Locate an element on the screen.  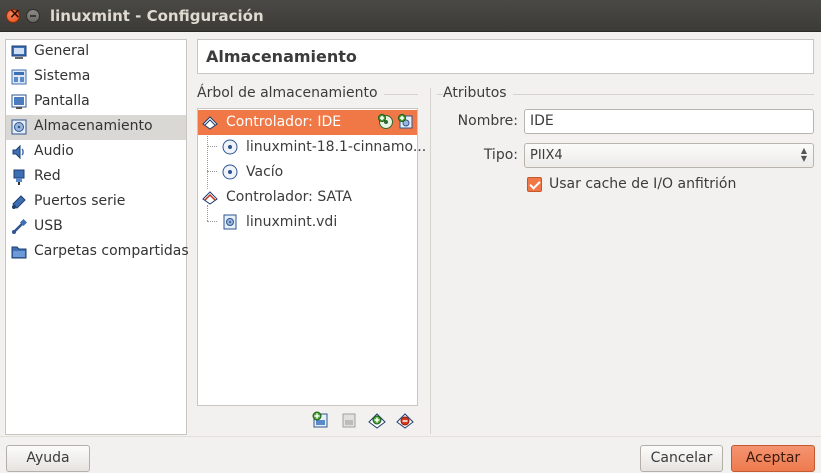
name-input: IDE is located at coordinates (669, 121).